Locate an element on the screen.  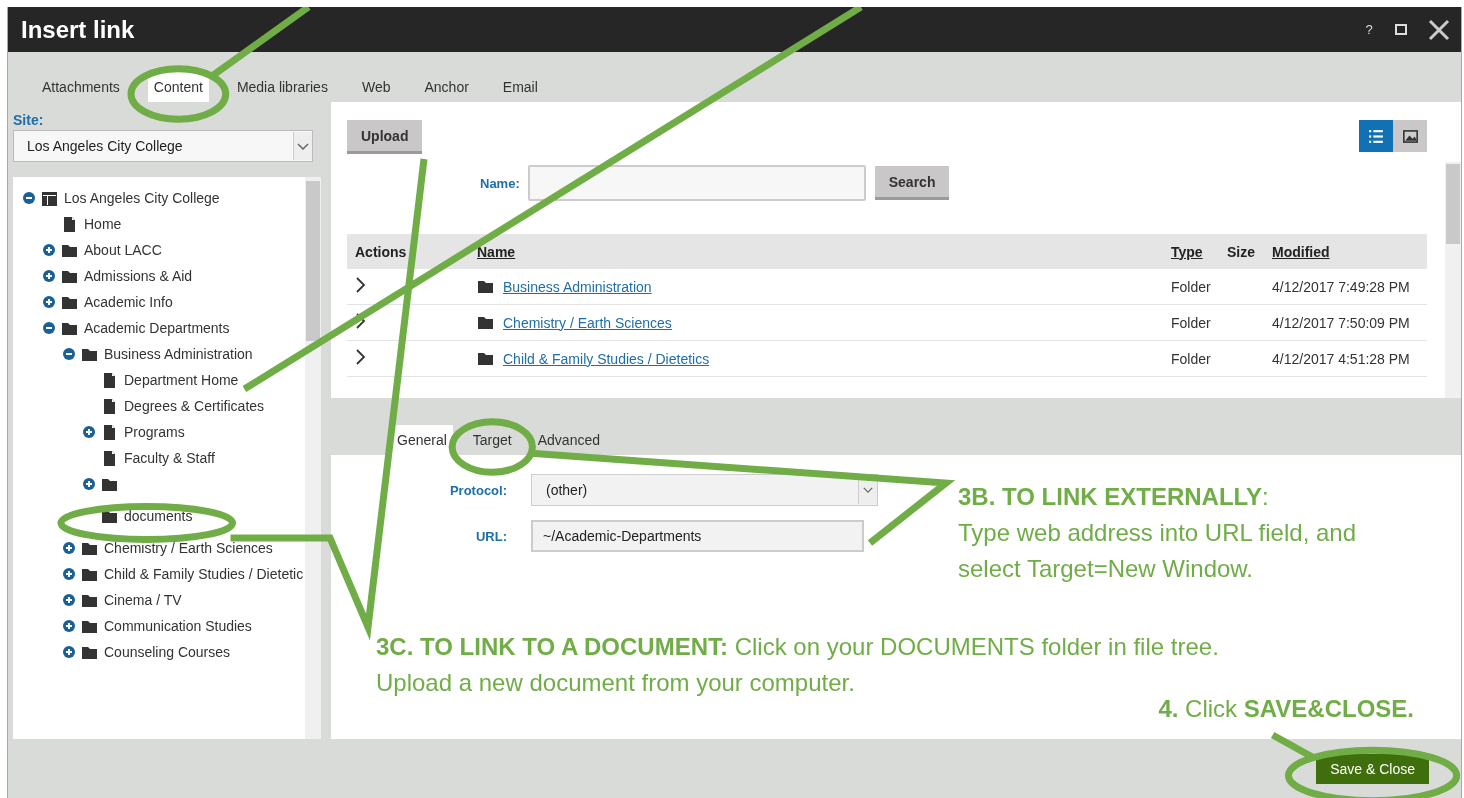
close-icon is located at coordinates (1439, 29).